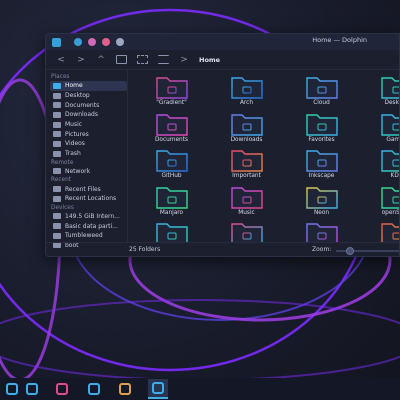 This screenshot has height=400, width=400. I want to click on folder-item: Documents, so click(171, 129).